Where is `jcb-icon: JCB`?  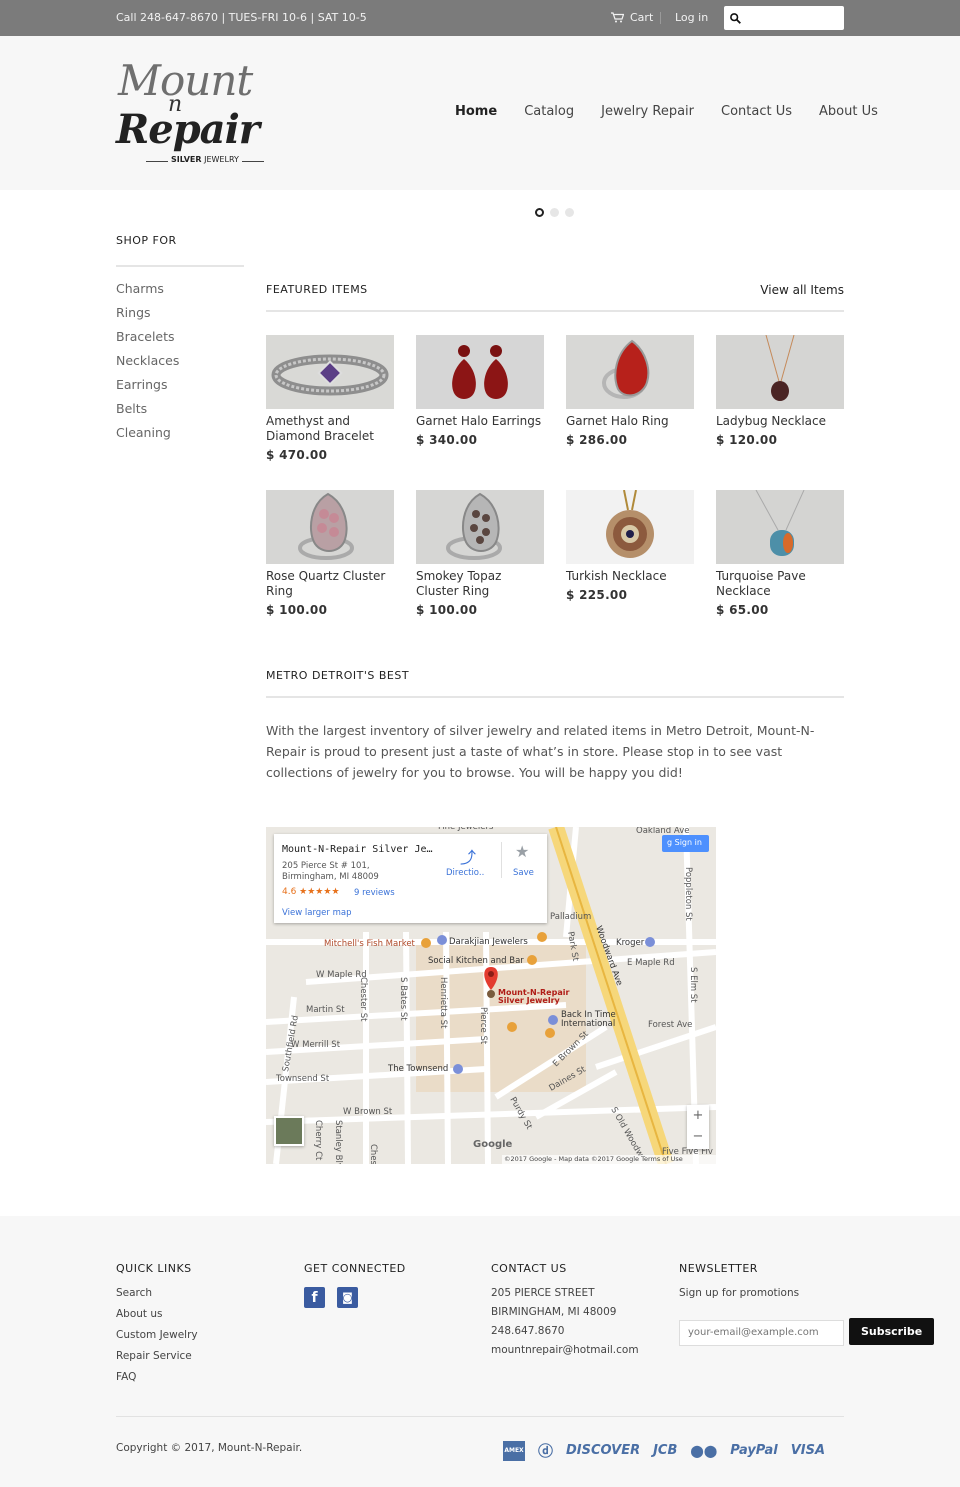
jcb-icon: JCB is located at coordinates (665, 1450).